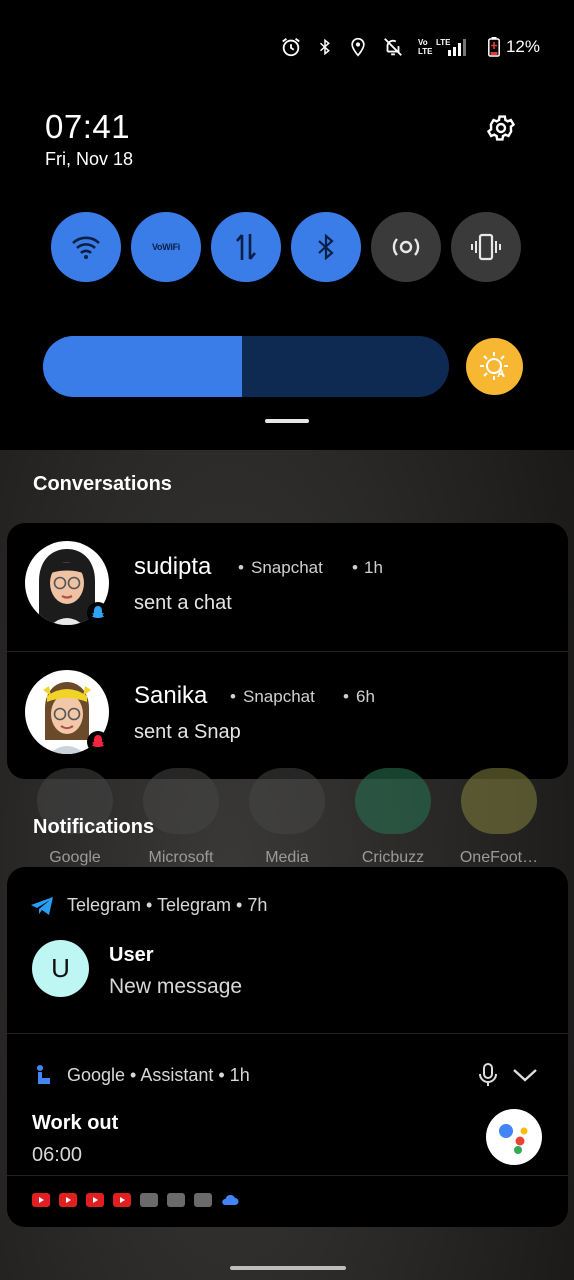  Describe the element at coordinates (42, 905) in the screenshot. I see `telegram-icon` at that location.